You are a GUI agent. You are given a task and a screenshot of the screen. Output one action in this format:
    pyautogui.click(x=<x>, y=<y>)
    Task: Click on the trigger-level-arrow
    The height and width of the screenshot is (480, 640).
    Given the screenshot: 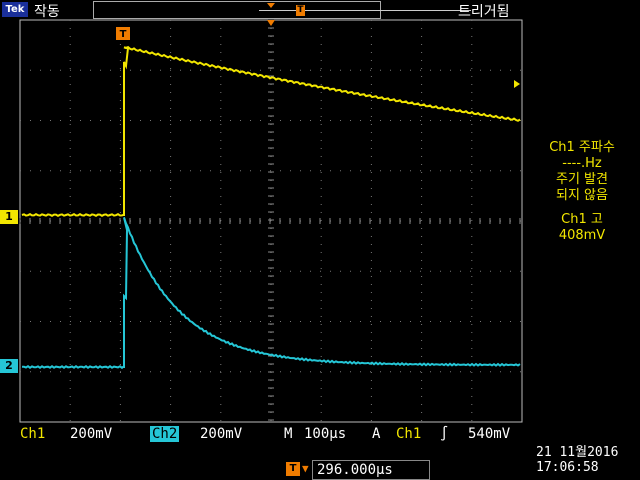 What is the action you would take?
    pyautogui.click(x=517, y=84)
    